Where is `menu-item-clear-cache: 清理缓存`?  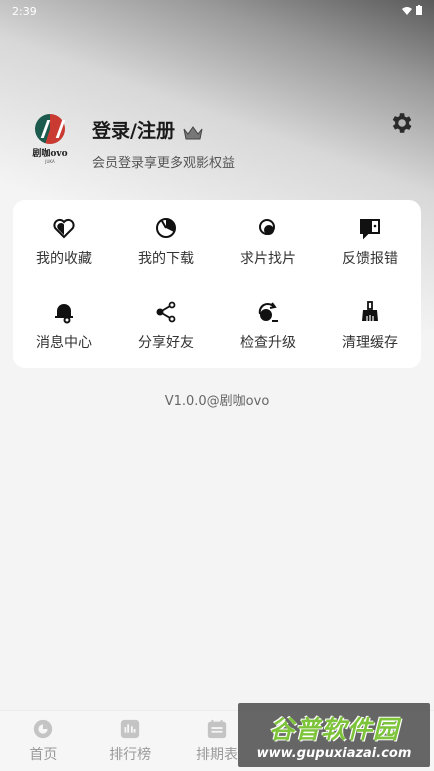 menu-item-clear-cache: 清理缓存 is located at coordinates (370, 326).